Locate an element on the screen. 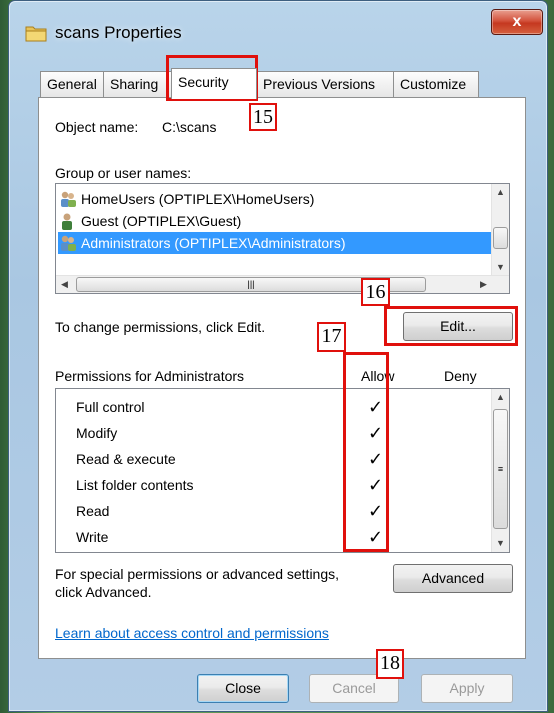 Image resolution: width=554 pixels, height=713 pixels. annotation-number-18: 18 is located at coordinates (390, 664).